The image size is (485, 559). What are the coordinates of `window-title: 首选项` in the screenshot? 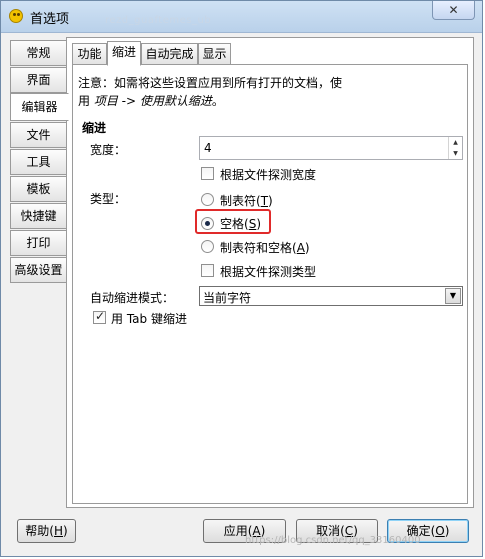 It's located at (50, 19).